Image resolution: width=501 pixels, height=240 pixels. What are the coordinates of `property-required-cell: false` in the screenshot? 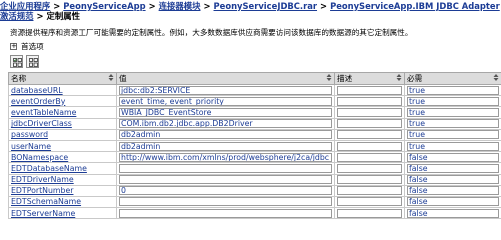 It's located at (452, 157).